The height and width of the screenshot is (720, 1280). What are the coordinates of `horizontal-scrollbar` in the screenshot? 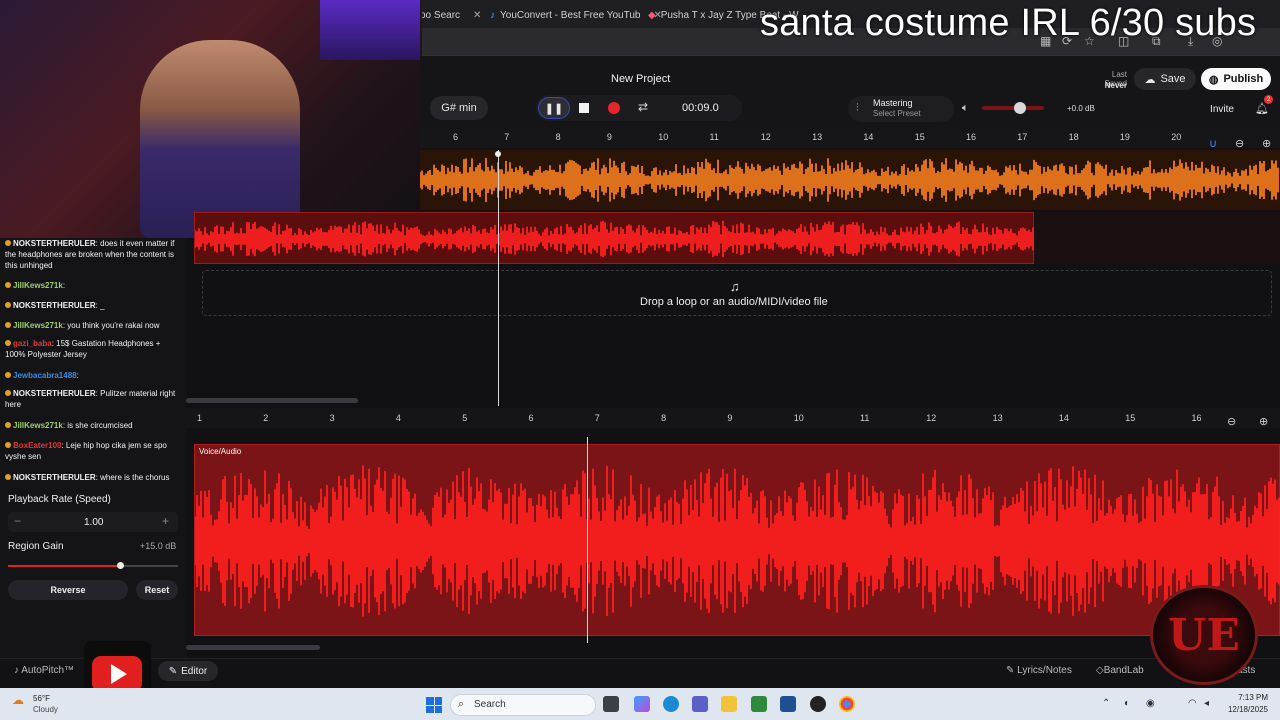 It's located at (272, 400).